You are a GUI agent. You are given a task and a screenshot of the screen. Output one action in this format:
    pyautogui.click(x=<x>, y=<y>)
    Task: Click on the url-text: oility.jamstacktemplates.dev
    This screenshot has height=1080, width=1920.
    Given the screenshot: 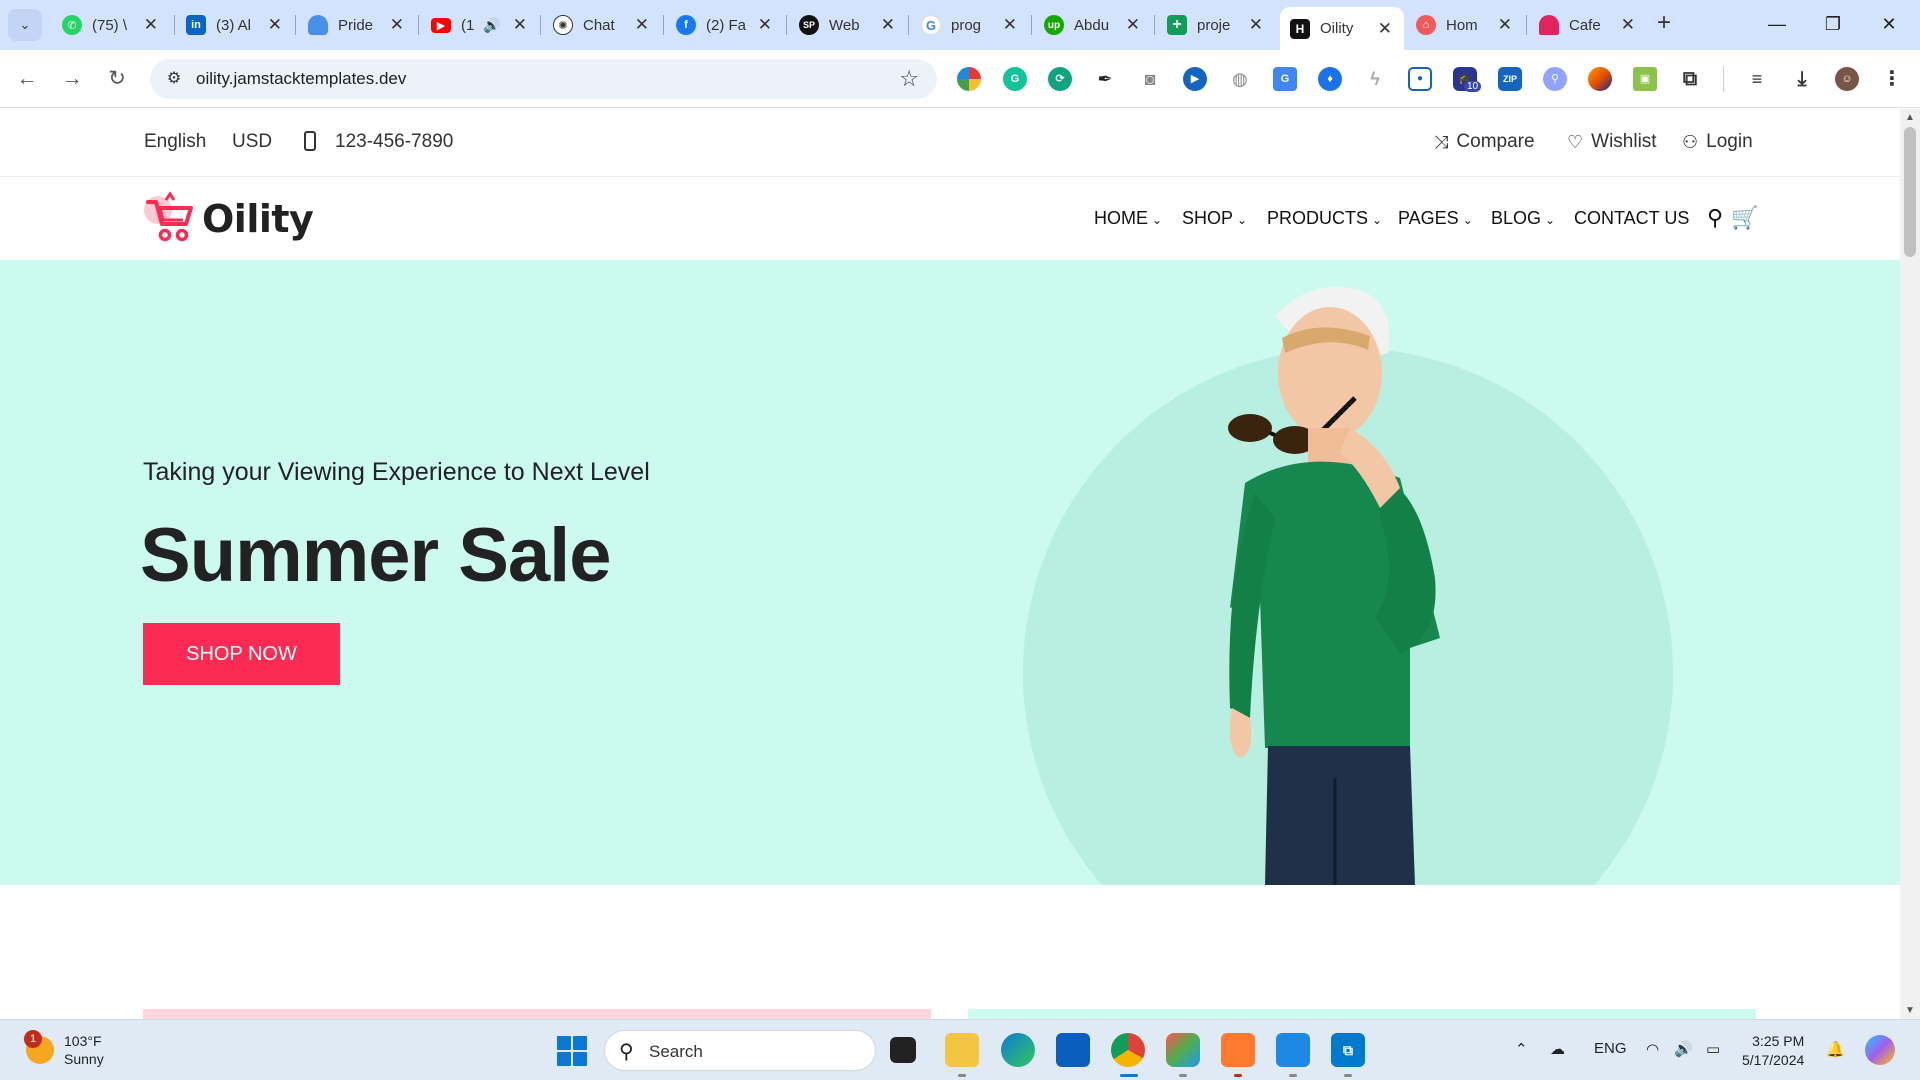 What is the action you would take?
    pyautogui.click(x=301, y=79)
    